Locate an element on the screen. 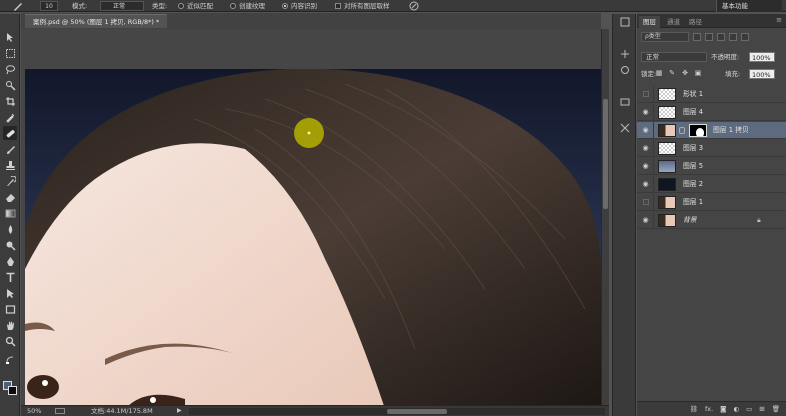 Image resolution: width=786 pixels, height=416 pixels. group-icon: ▭ is located at coordinates (749, 409).